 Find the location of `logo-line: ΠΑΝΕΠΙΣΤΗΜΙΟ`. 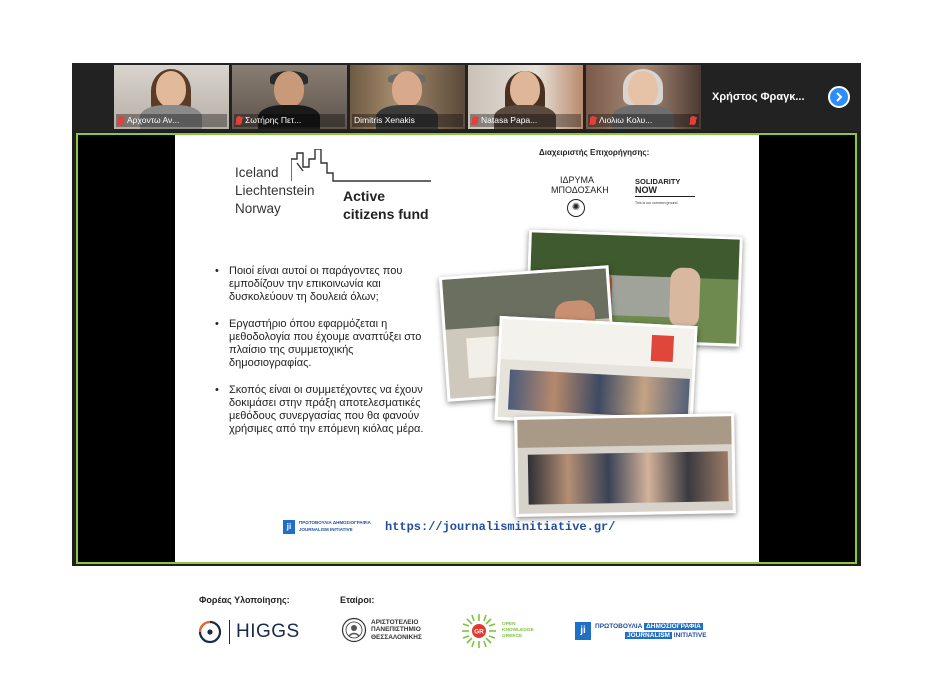

logo-line: ΠΑΝΕΠΙΣΤΗΜΙΟ is located at coordinates (396, 630).